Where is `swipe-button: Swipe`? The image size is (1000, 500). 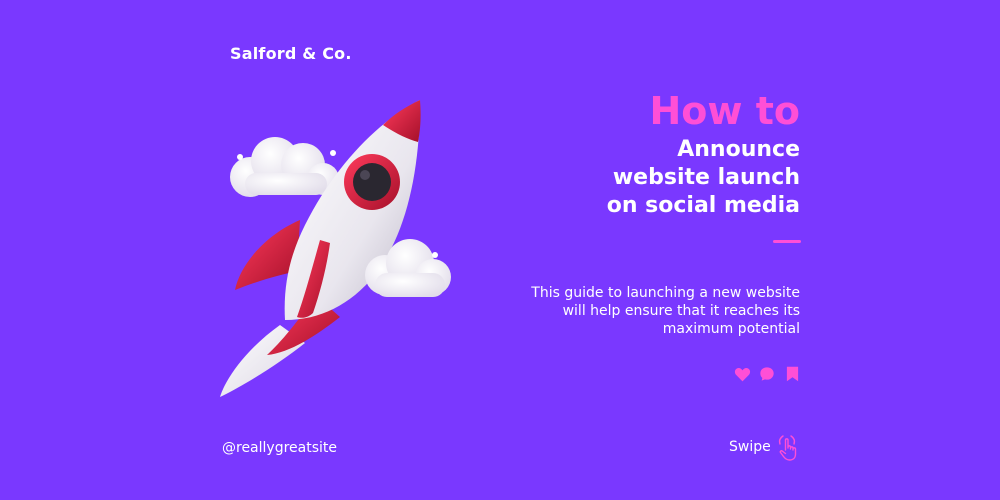 swipe-button: Swipe is located at coordinates (765, 447).